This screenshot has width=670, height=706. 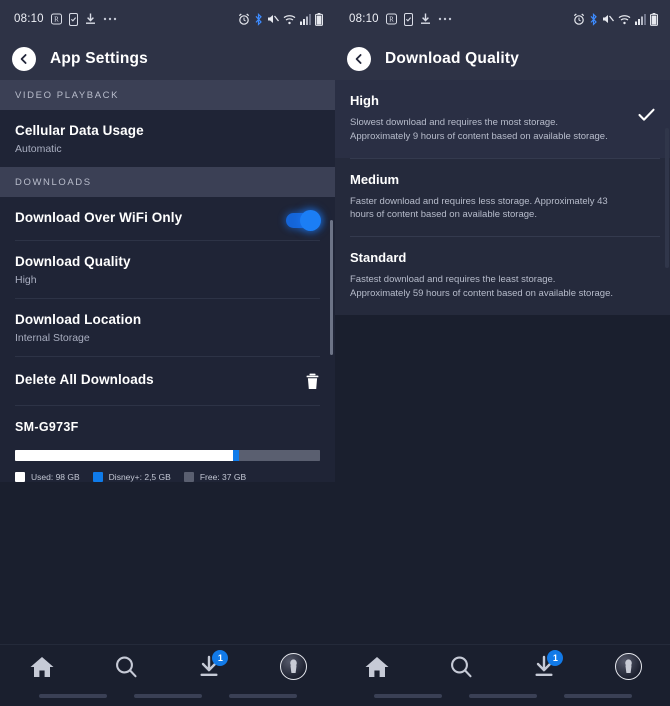 What do you see at coordinates (312, 381) in the screenshot?
I see `trash-icon` at bounding box center [312, 381].